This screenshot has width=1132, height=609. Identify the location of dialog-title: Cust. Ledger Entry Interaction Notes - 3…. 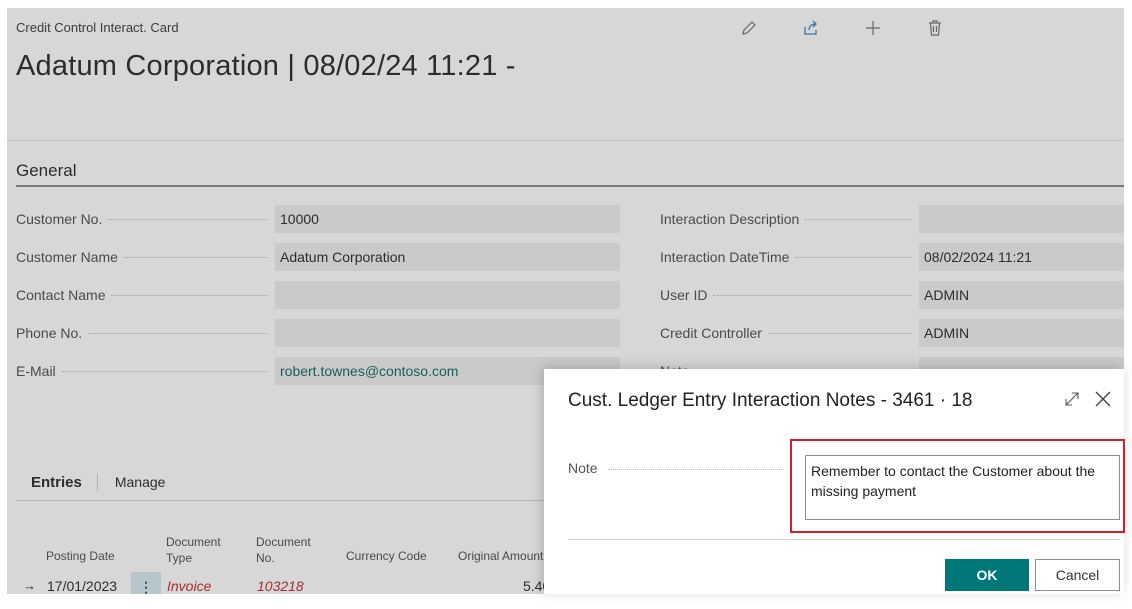
(770, 400).